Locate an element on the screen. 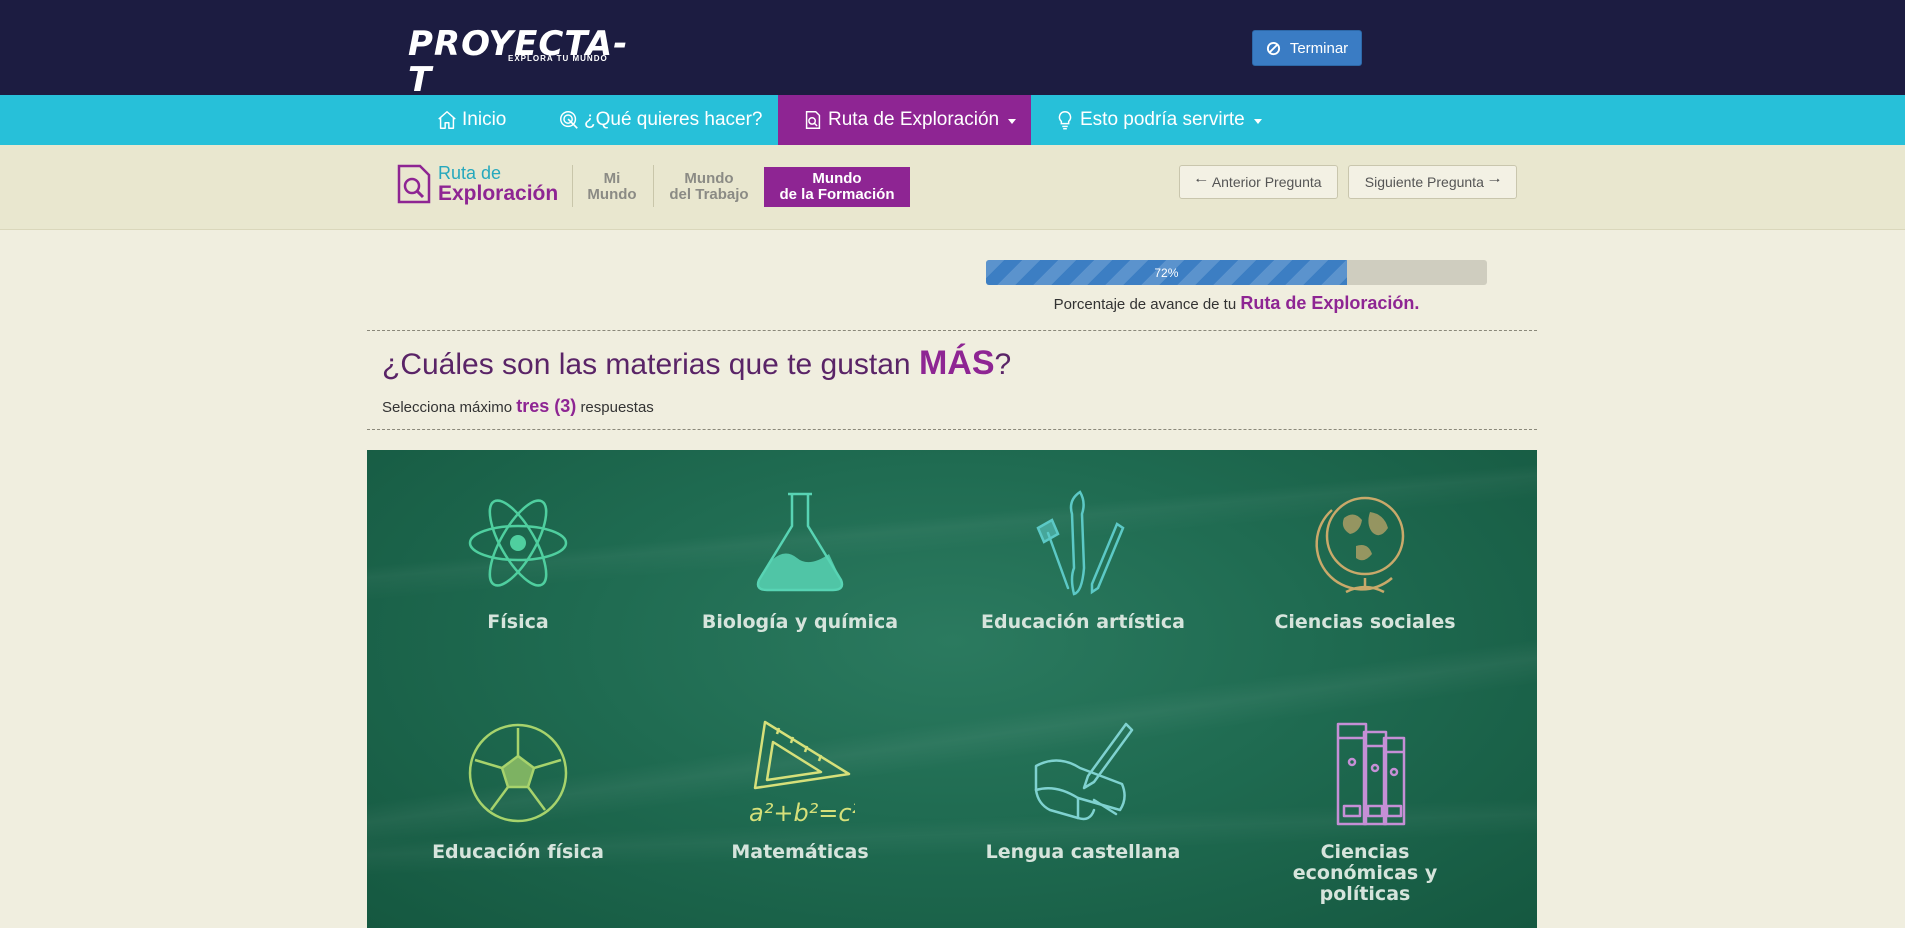  svg-text: a²+b²=c² is located at coordinates (802, 813).